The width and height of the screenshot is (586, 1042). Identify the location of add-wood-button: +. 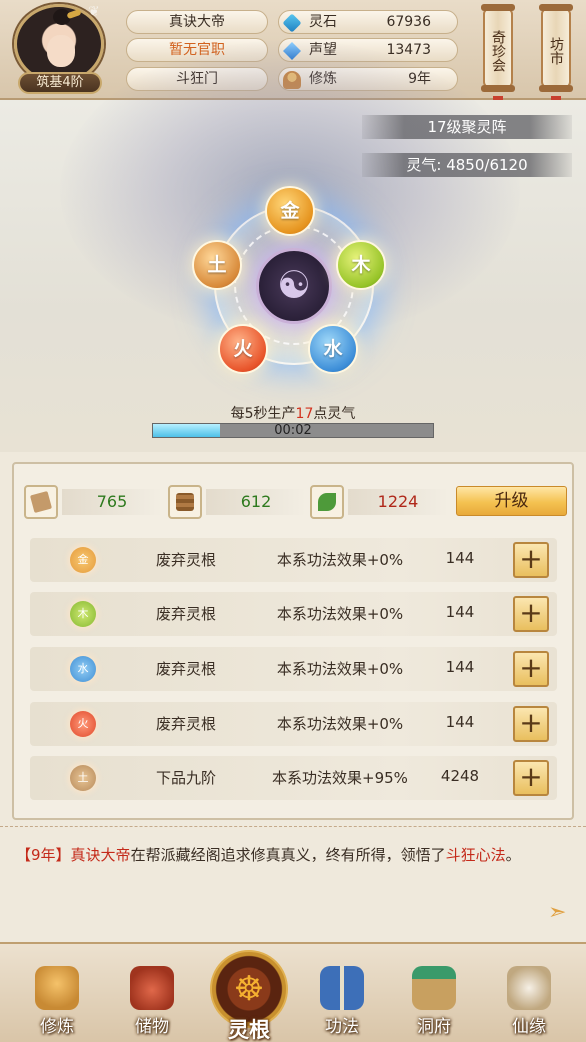
(531, 614).